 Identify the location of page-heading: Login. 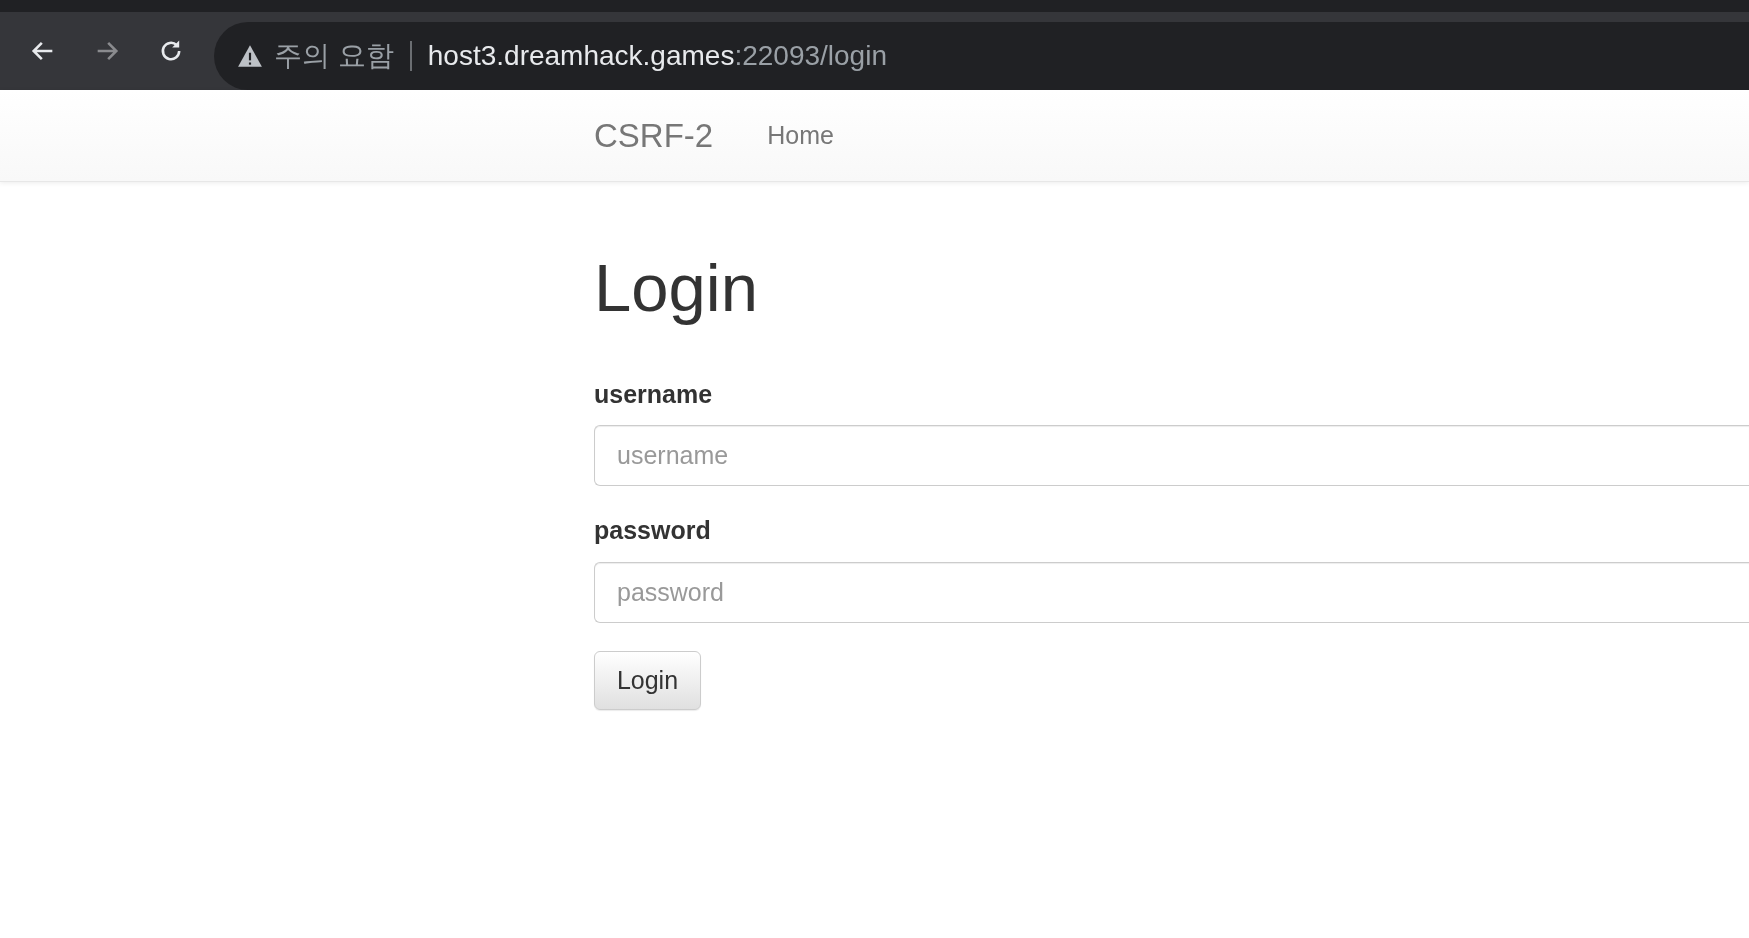
(676, 288).